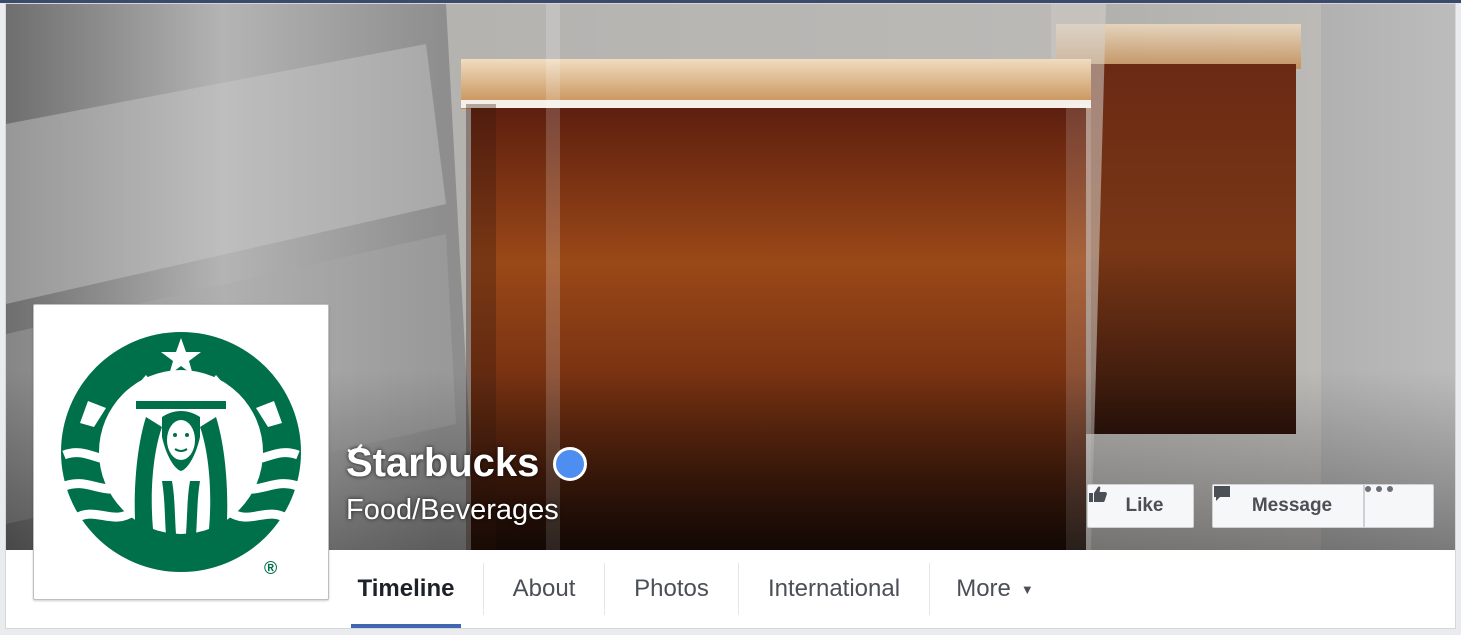 The width and height of the screenshot is (1461, 635). I want to click on tab-timeline-label: Timeline, so click(406, 588).